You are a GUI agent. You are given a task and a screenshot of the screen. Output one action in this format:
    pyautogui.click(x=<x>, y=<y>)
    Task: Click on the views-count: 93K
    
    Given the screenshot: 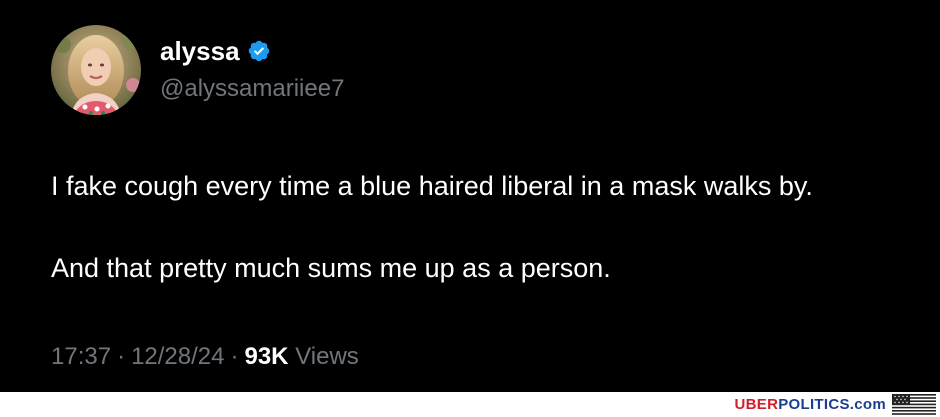 What is the action you would take?
    pyautogui.click(x=266, y=356)
    